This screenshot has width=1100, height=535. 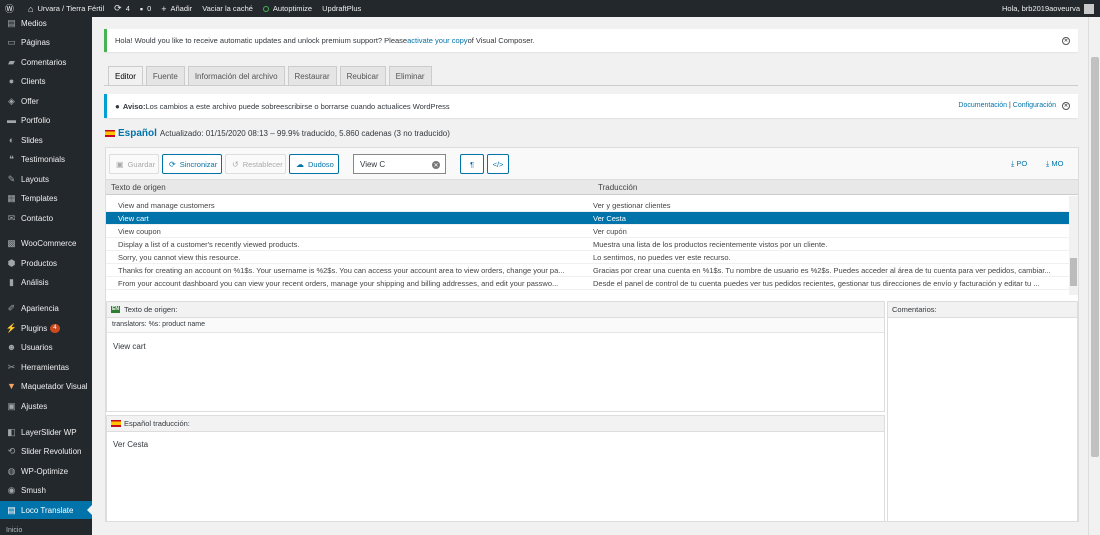 I want to click on sidebar-item-clients: ● Clients, so click(x=46, y=81).